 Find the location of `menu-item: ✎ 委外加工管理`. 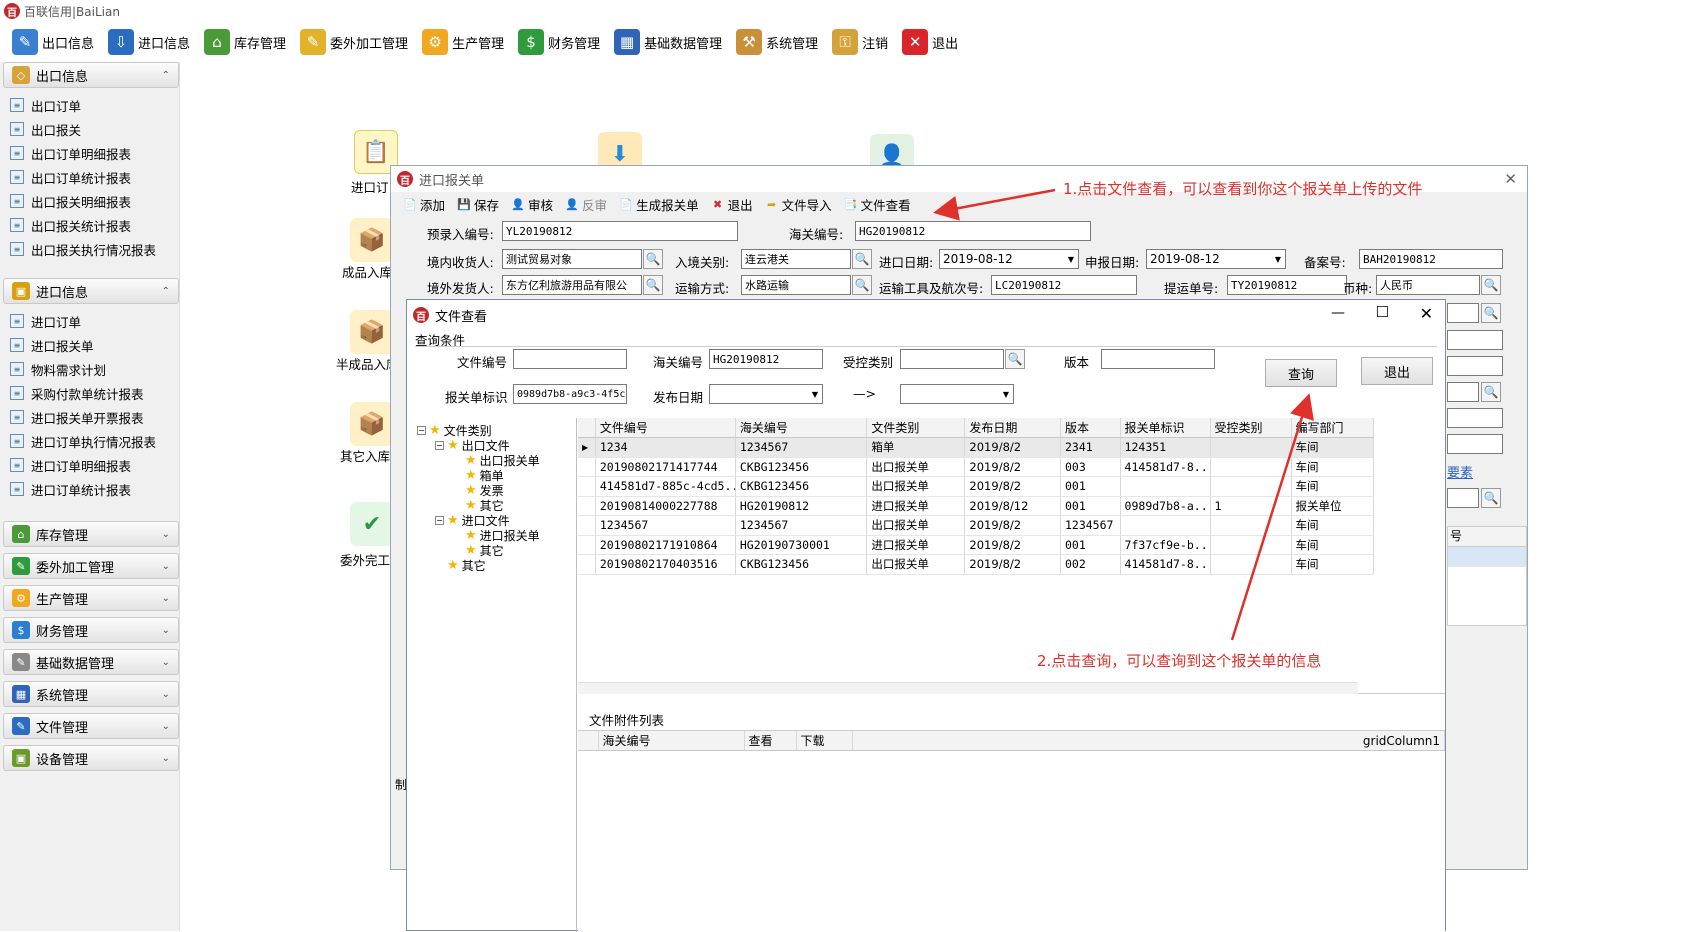

menu-item: ✎ 委外加工管理 is located at coordinates (354, 42).